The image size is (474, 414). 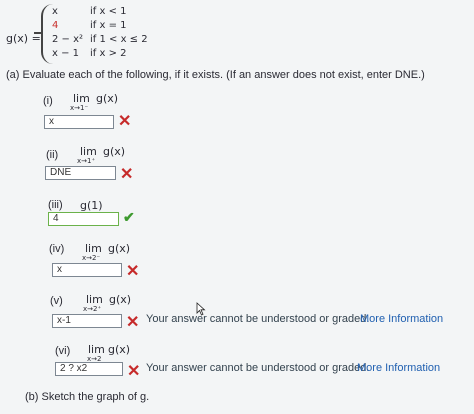 I want to click on case-1-expr: x, so click(x=55, y=11).